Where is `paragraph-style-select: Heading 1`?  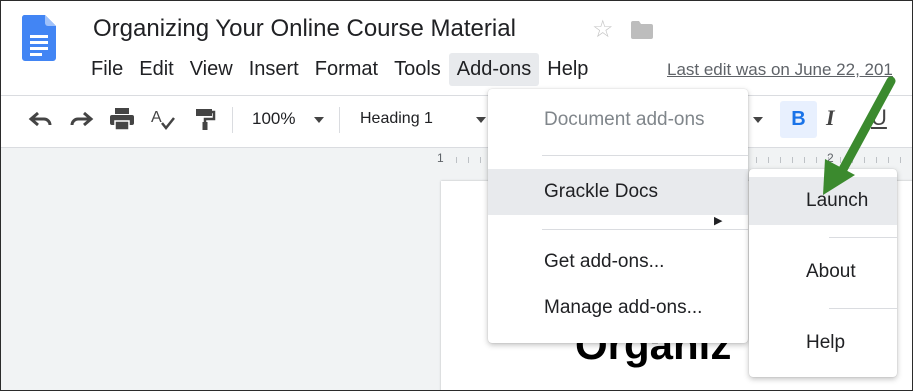
paragraph-style-select: Heading 1 is located at coordinates (396, 119).